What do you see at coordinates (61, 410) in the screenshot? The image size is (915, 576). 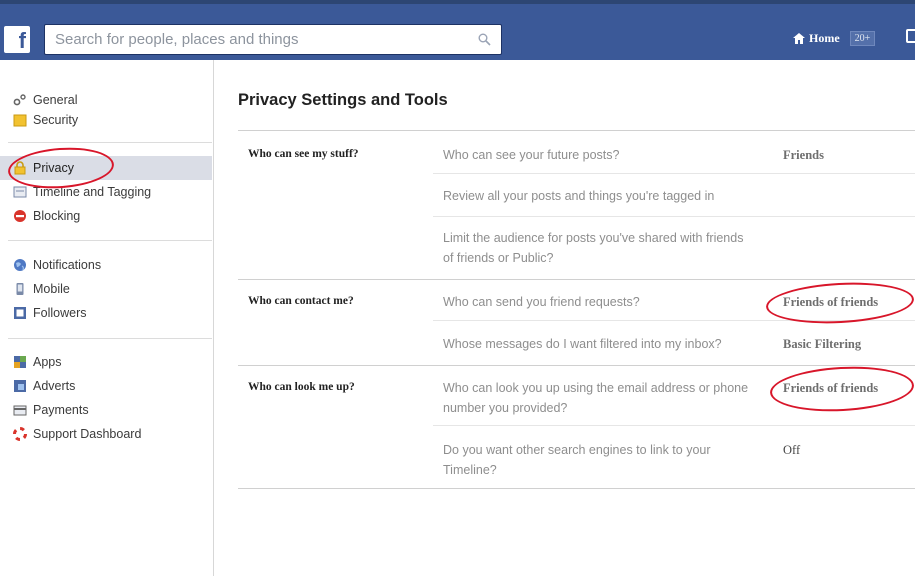 I see `sidebar-item-label: Payments` at bounding box center [61, 410].